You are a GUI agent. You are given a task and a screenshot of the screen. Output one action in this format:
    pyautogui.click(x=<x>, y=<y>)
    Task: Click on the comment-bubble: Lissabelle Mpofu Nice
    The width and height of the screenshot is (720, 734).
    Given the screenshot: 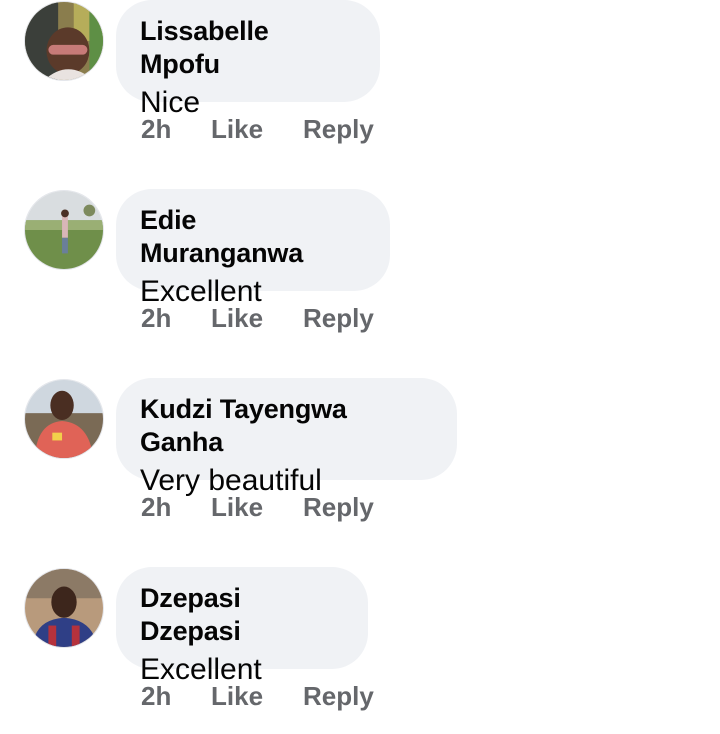 What is the action you would take?
    pyautogui.click(x=248, y=59)
    